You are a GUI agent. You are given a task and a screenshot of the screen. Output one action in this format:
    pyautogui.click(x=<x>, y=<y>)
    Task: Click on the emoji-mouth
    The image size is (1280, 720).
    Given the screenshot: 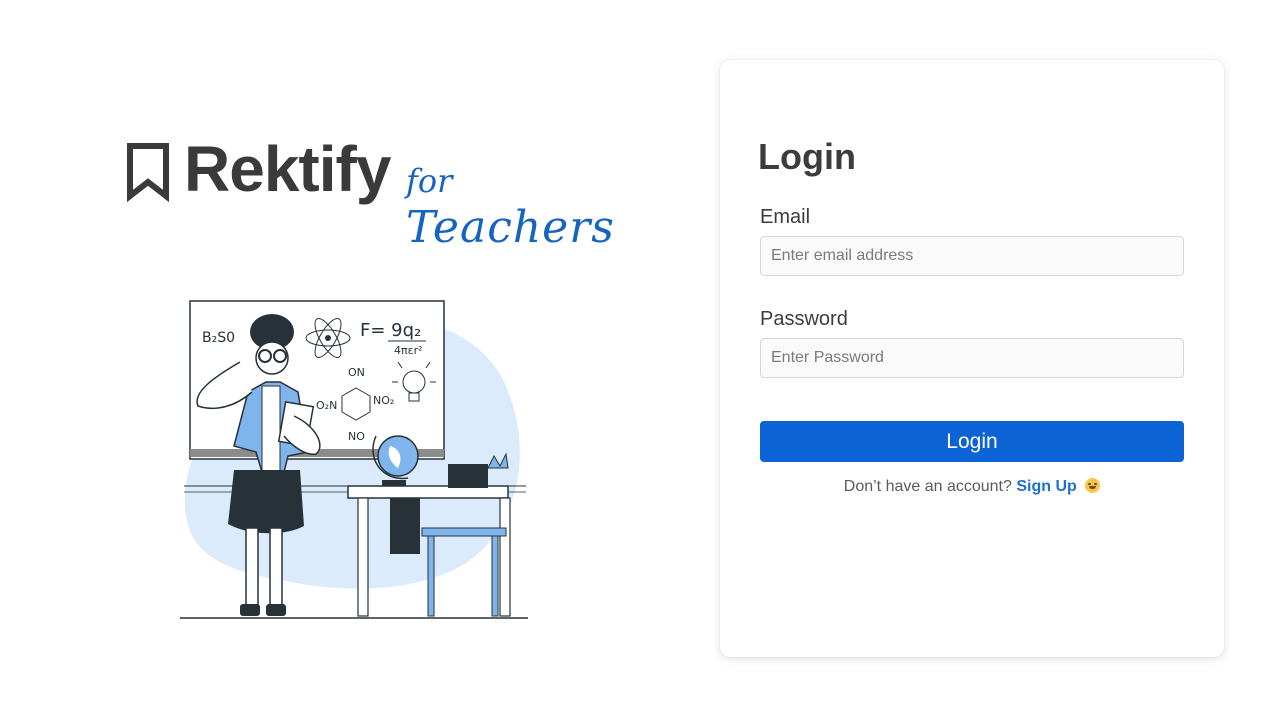 What is the action you would take?
    pyautogui.click(x=1093, y=487)
    